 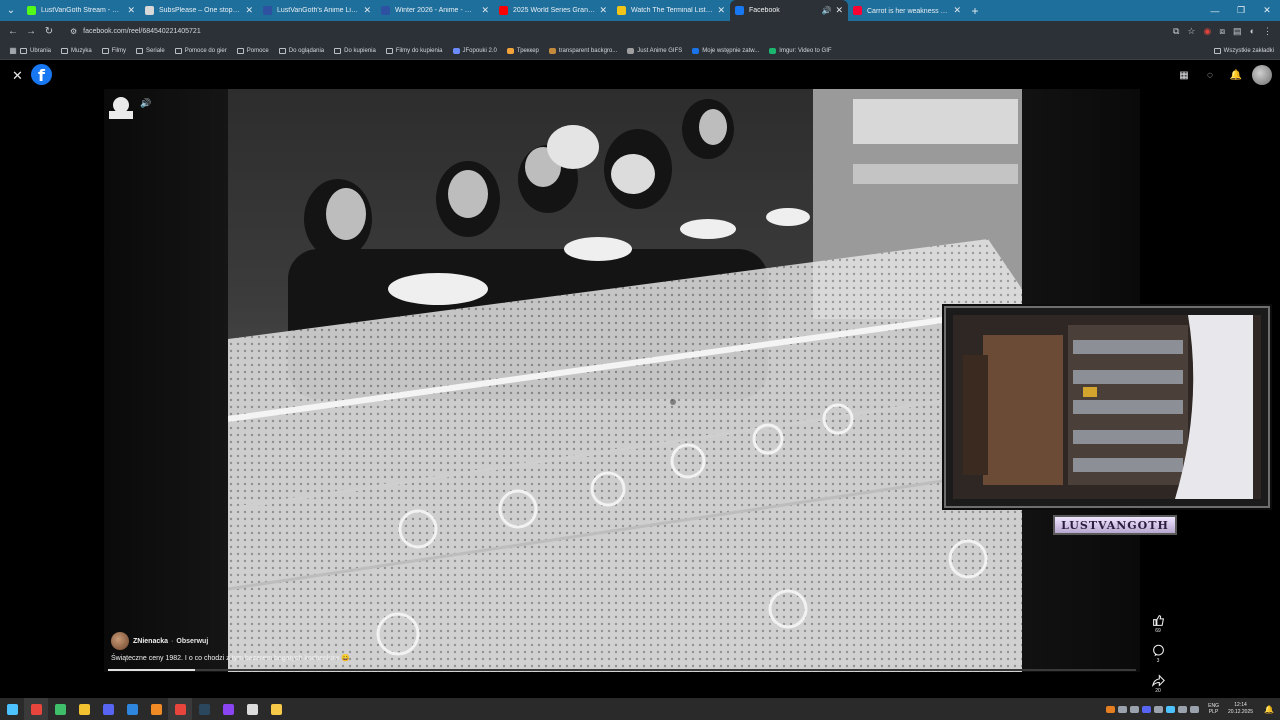 I want to click on bookmark-item: Ubrania, so click(x=35, y=50).